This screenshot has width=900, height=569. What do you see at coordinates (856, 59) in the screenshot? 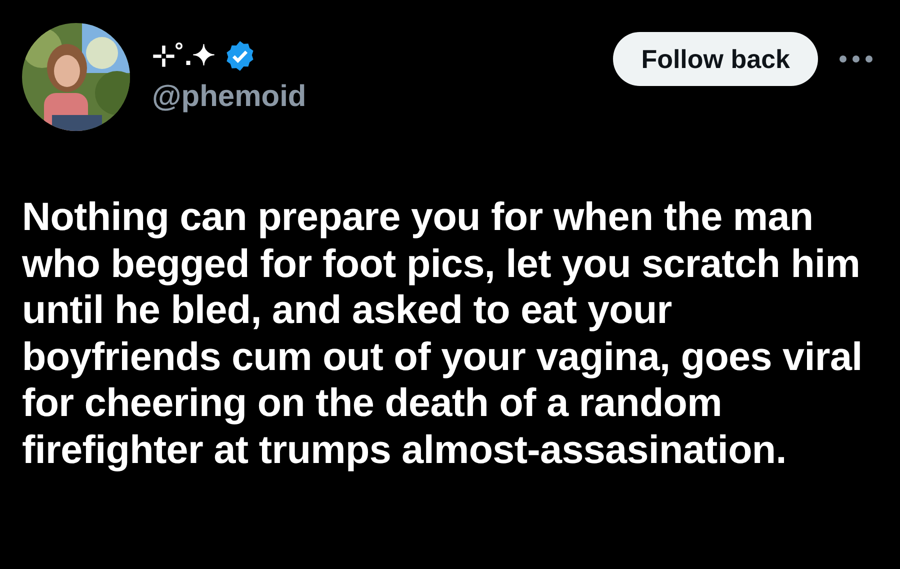
I see `more-icon` at bounding box center [856, 59].